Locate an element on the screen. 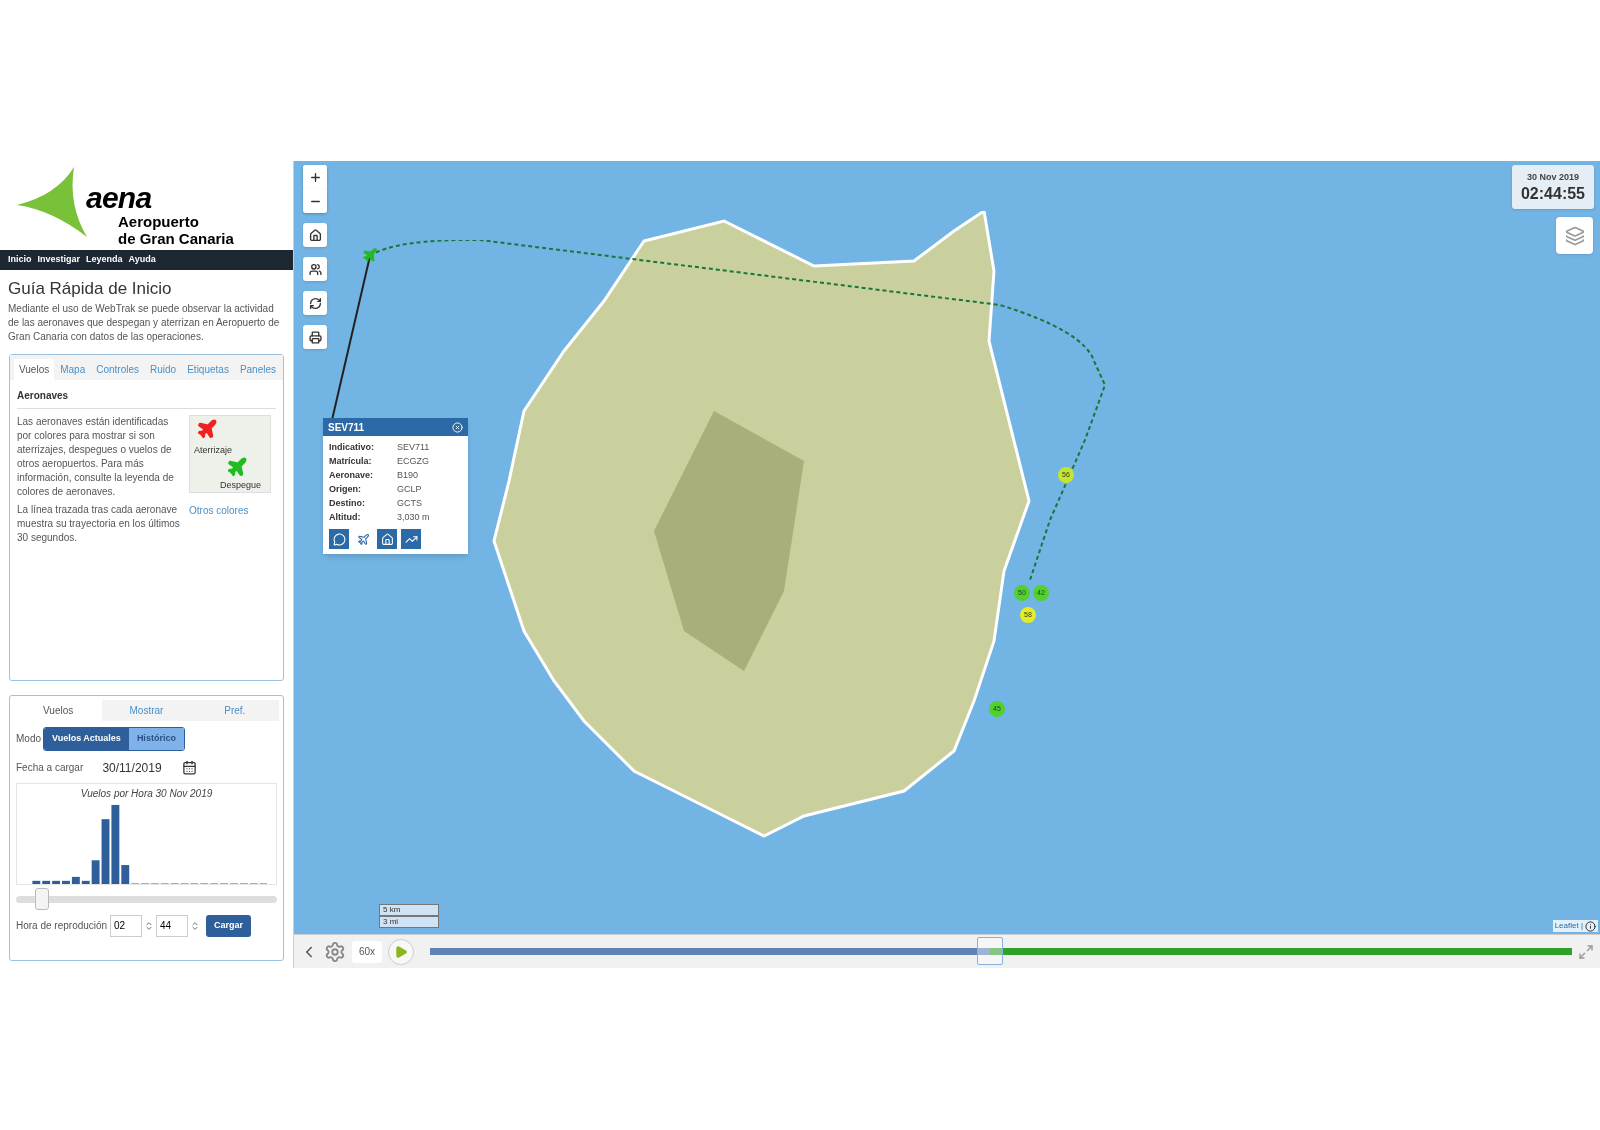 This screenshot has height=1130, width=1600. info-icon is located at coordinates (1590, 926).